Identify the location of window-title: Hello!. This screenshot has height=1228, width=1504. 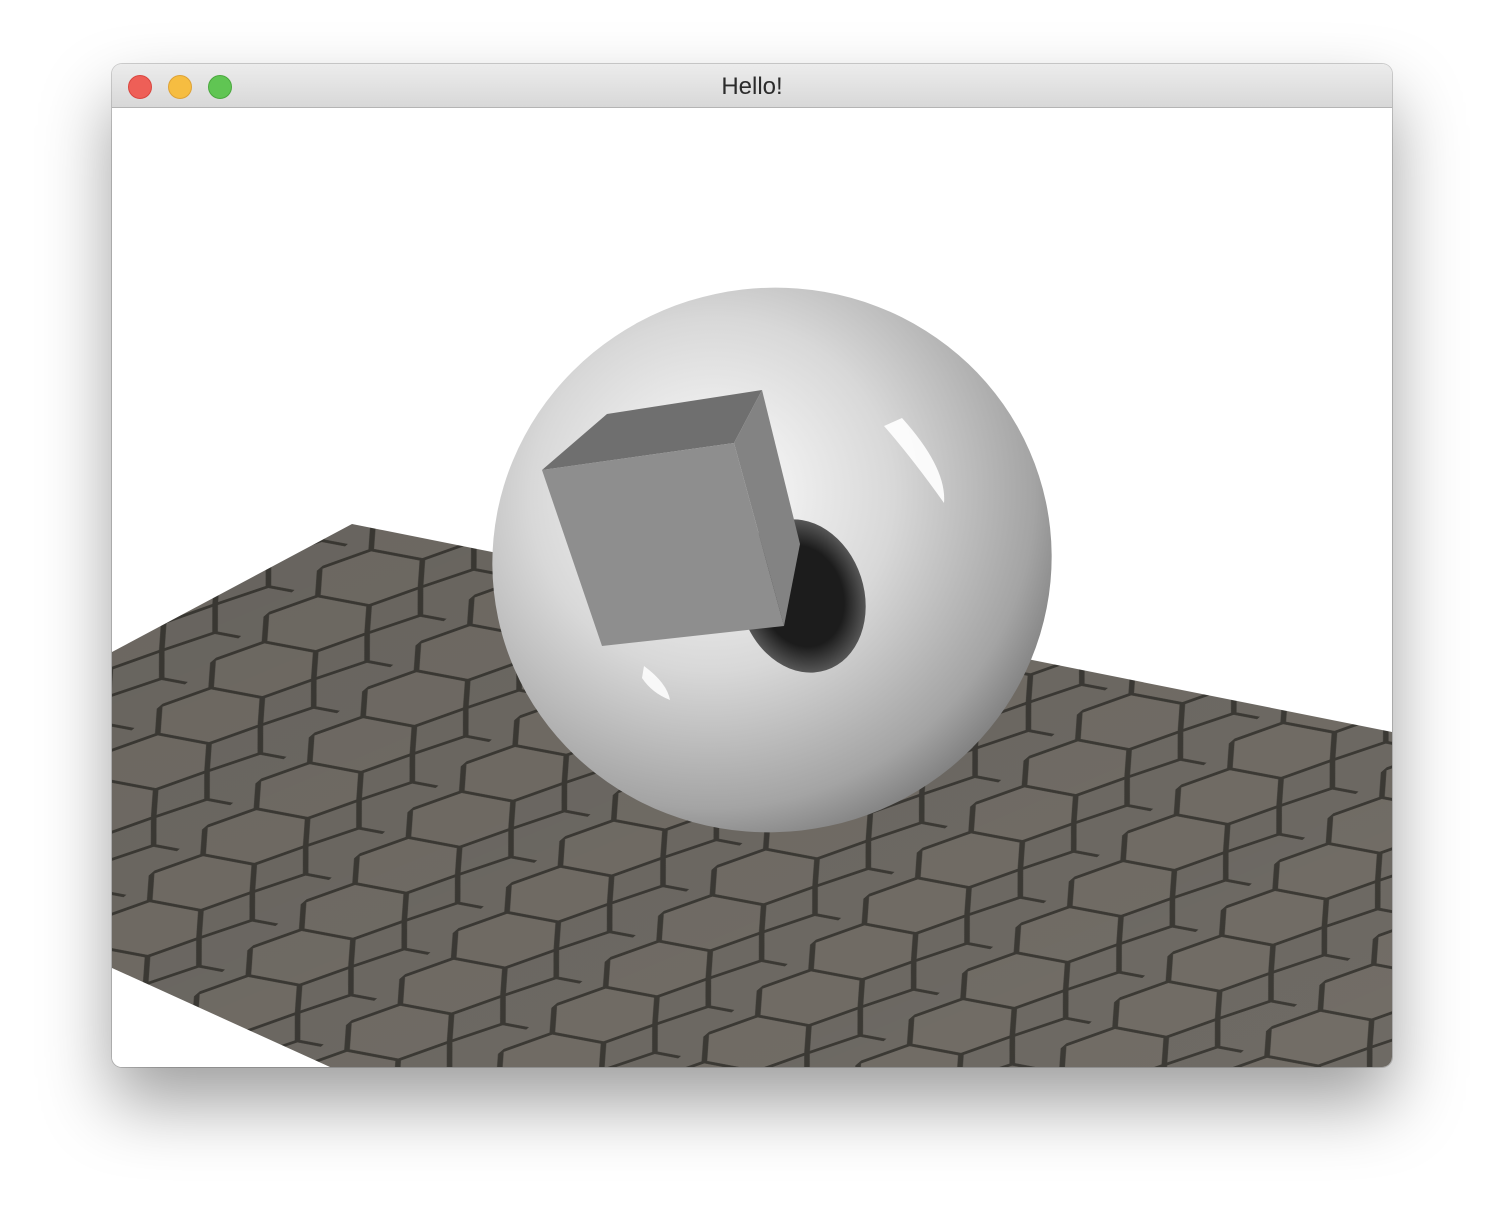
(752, 86).